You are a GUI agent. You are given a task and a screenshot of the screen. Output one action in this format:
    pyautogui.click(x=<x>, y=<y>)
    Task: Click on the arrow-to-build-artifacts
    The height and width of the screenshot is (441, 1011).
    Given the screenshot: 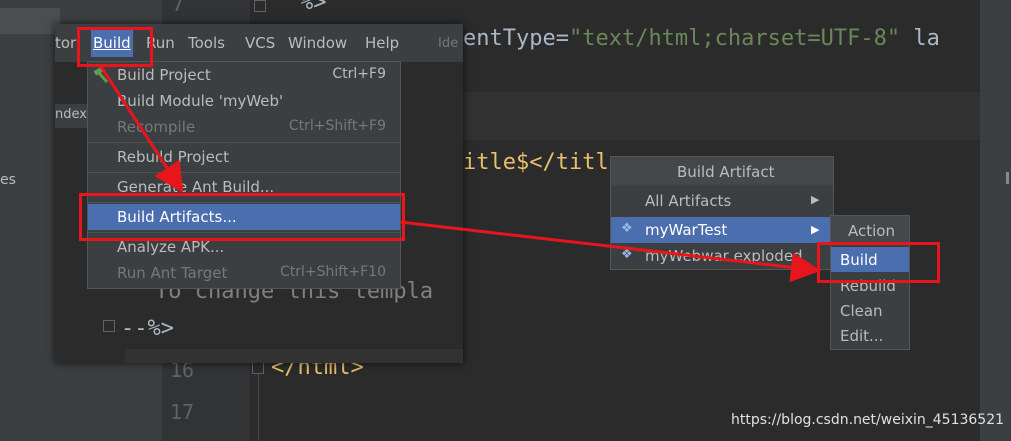 What is the action you would take?
    pyautogui.click(x=141, y=129)
    